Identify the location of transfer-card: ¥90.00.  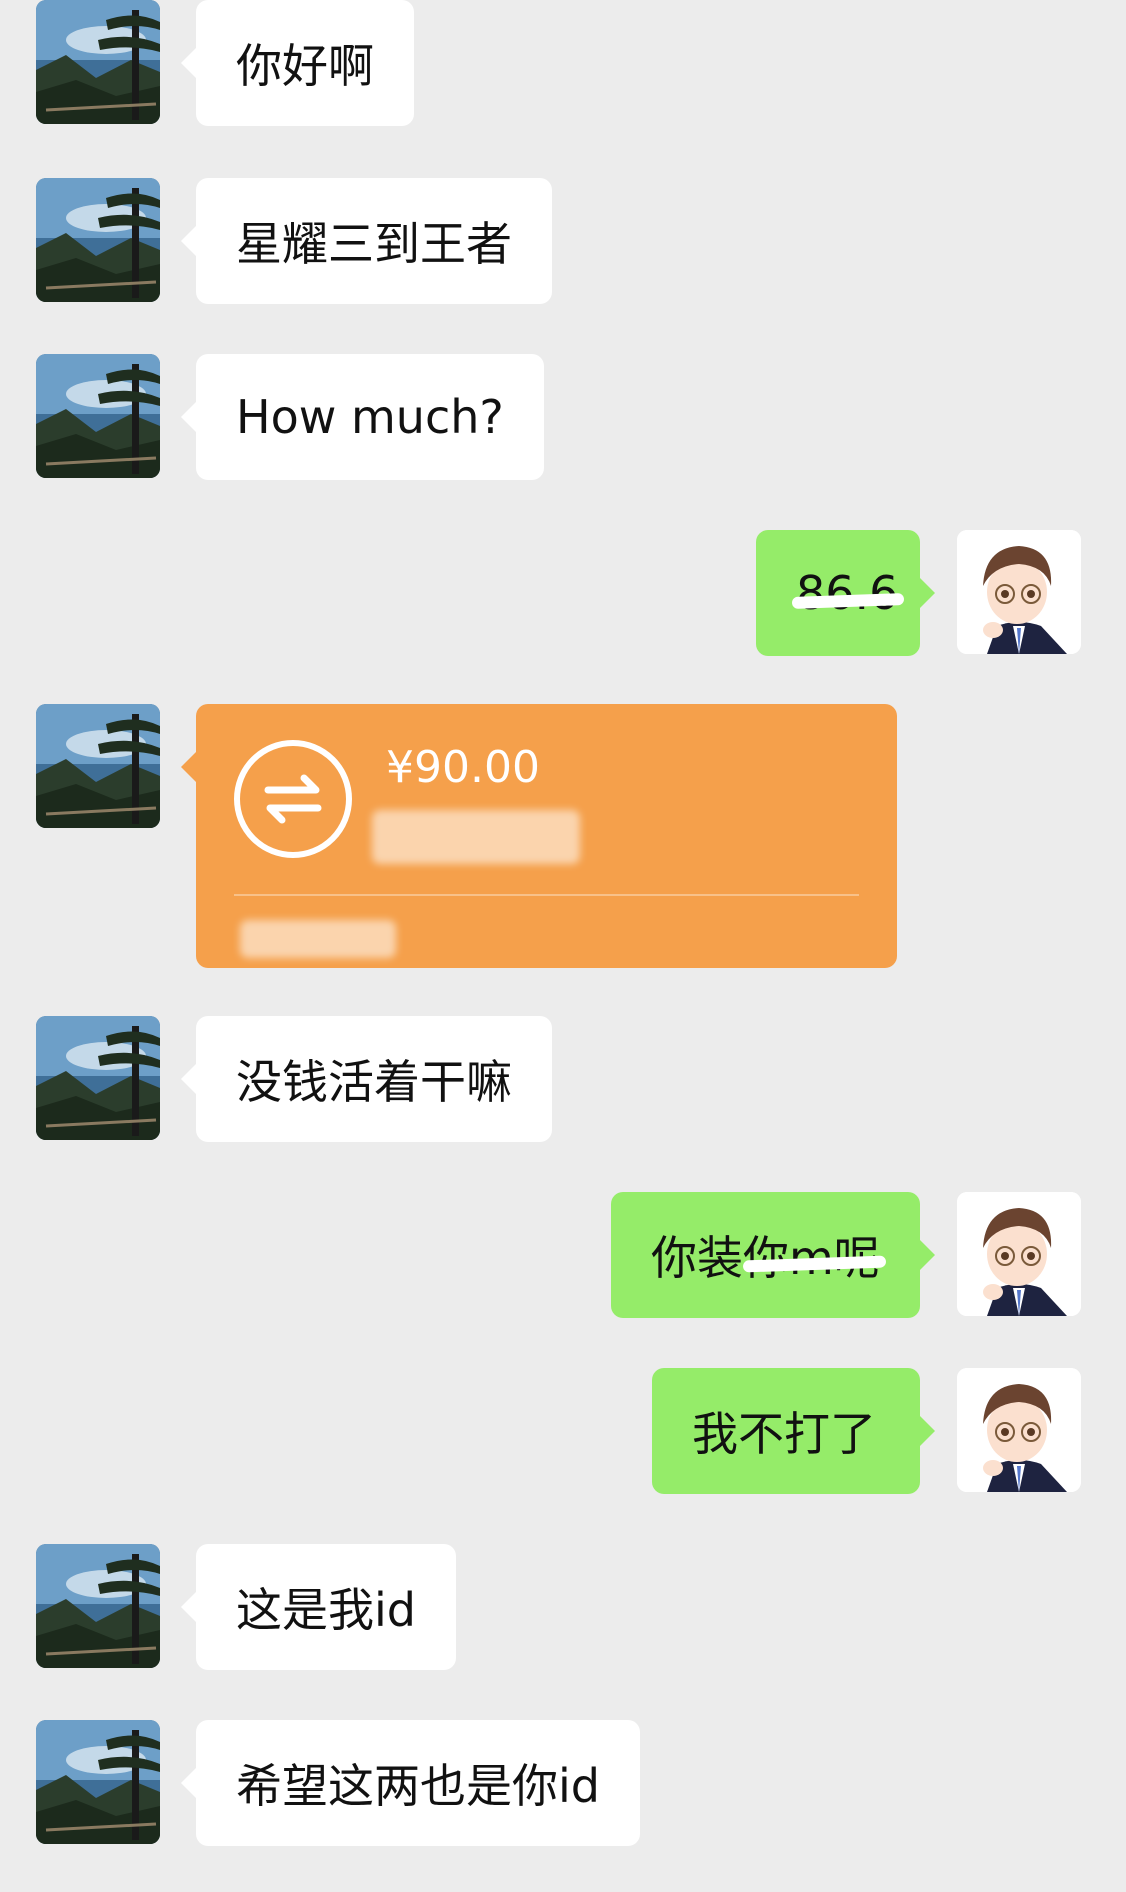
(539, 836).